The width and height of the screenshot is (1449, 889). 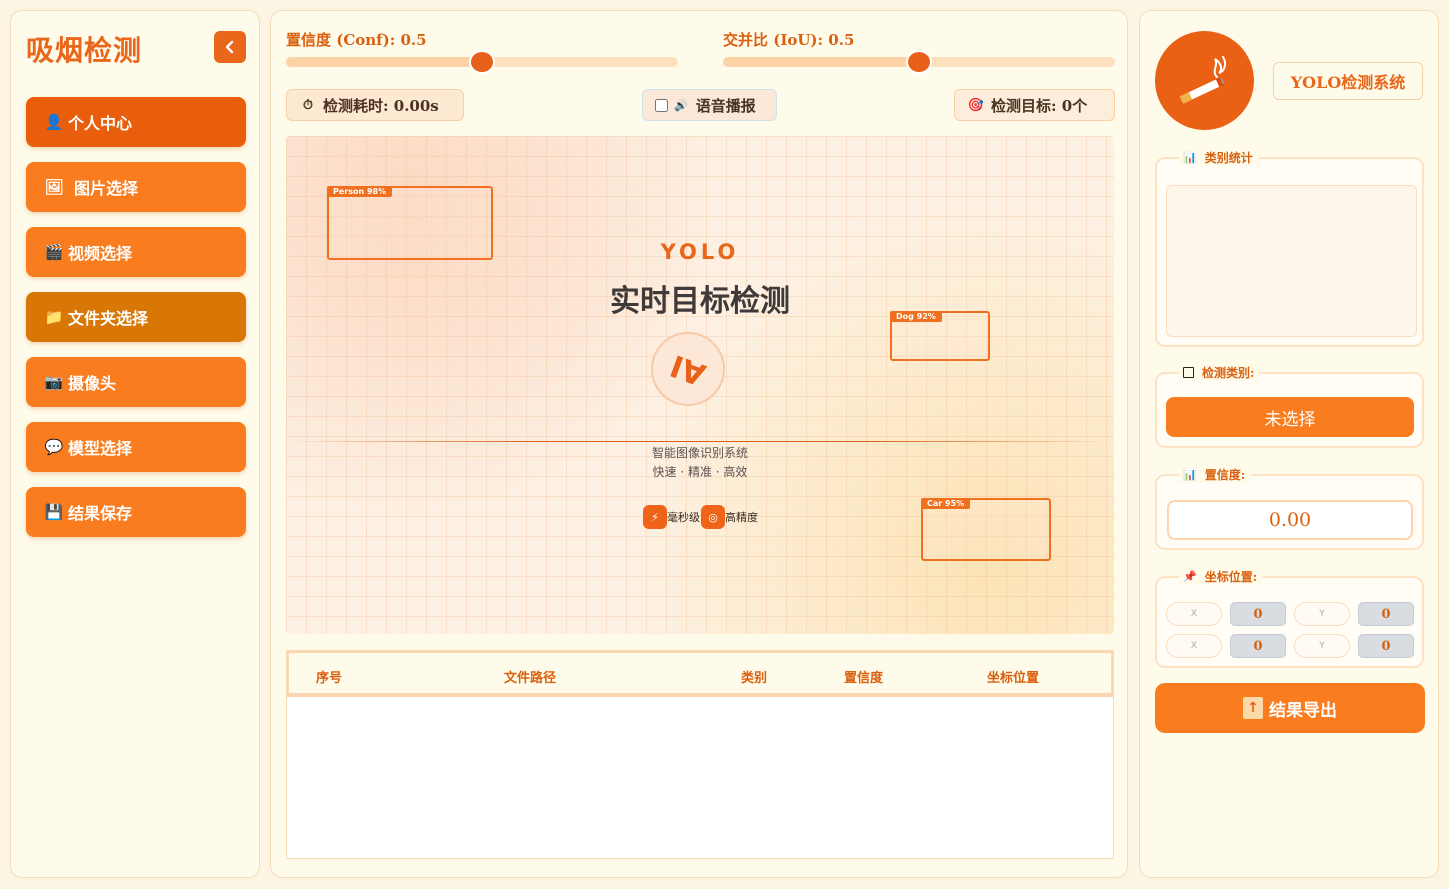 I want to click on header-index: 序号, so click(x=329, y=678).